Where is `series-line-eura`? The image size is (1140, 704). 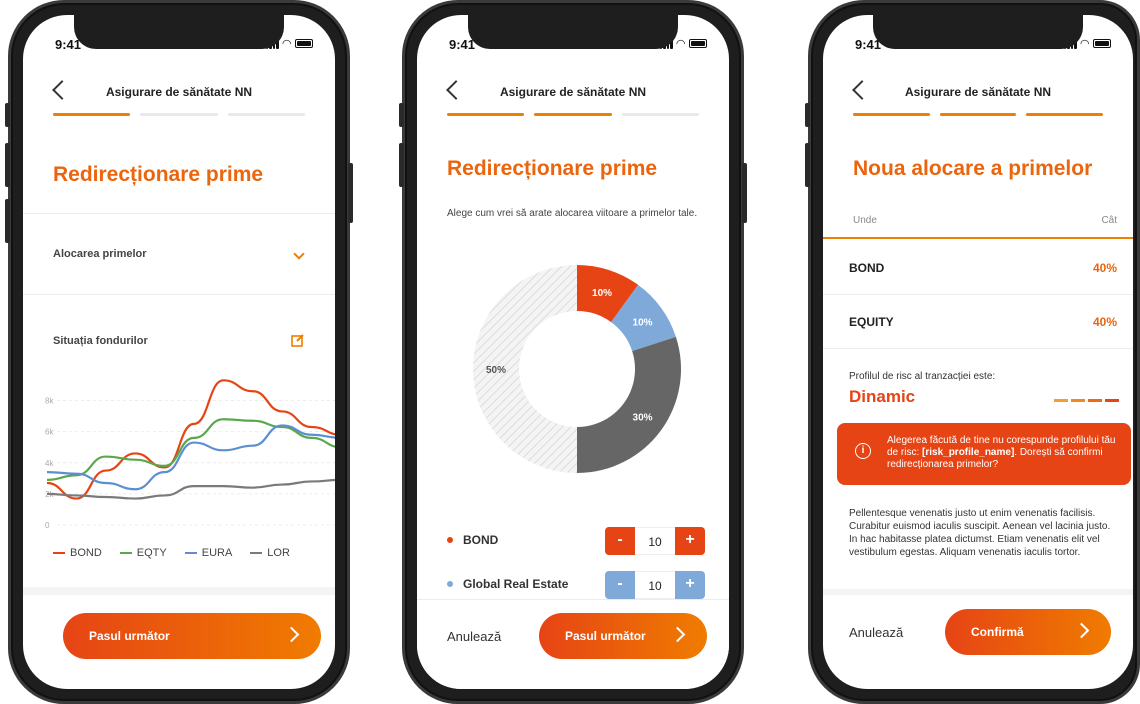 series-line-eura is located at coordinates (190, 457).